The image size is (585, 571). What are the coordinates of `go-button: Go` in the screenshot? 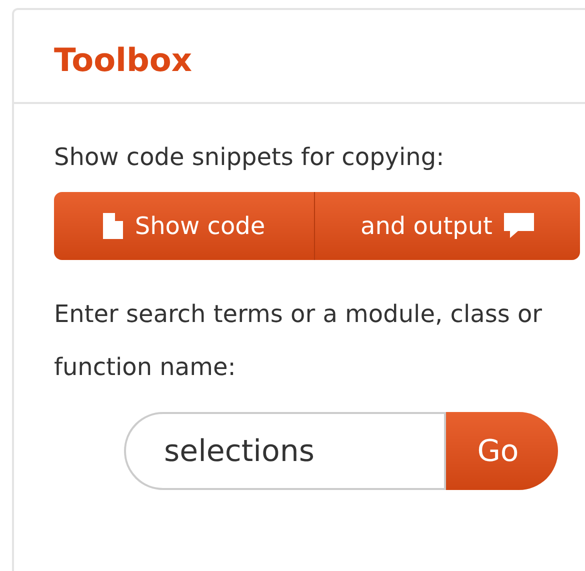 It's located at (502, 451).